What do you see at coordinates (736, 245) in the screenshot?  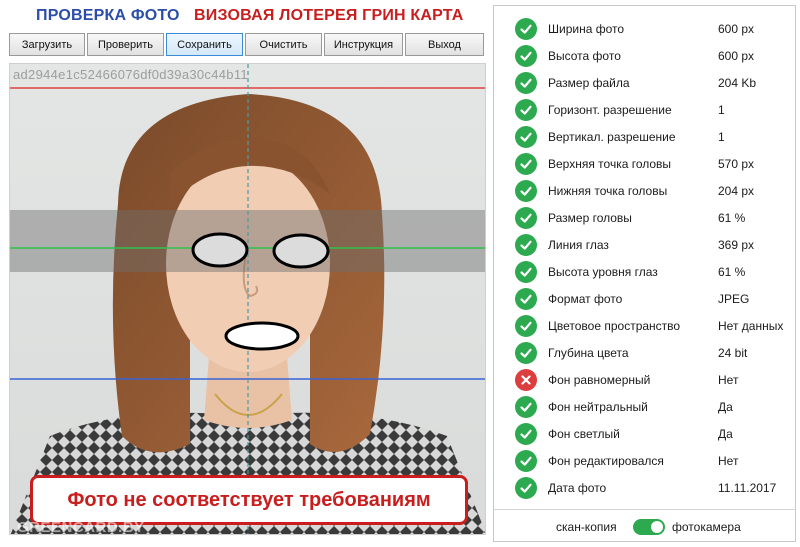 I see `check-value: 369 px` at bounding box center [736, 245].